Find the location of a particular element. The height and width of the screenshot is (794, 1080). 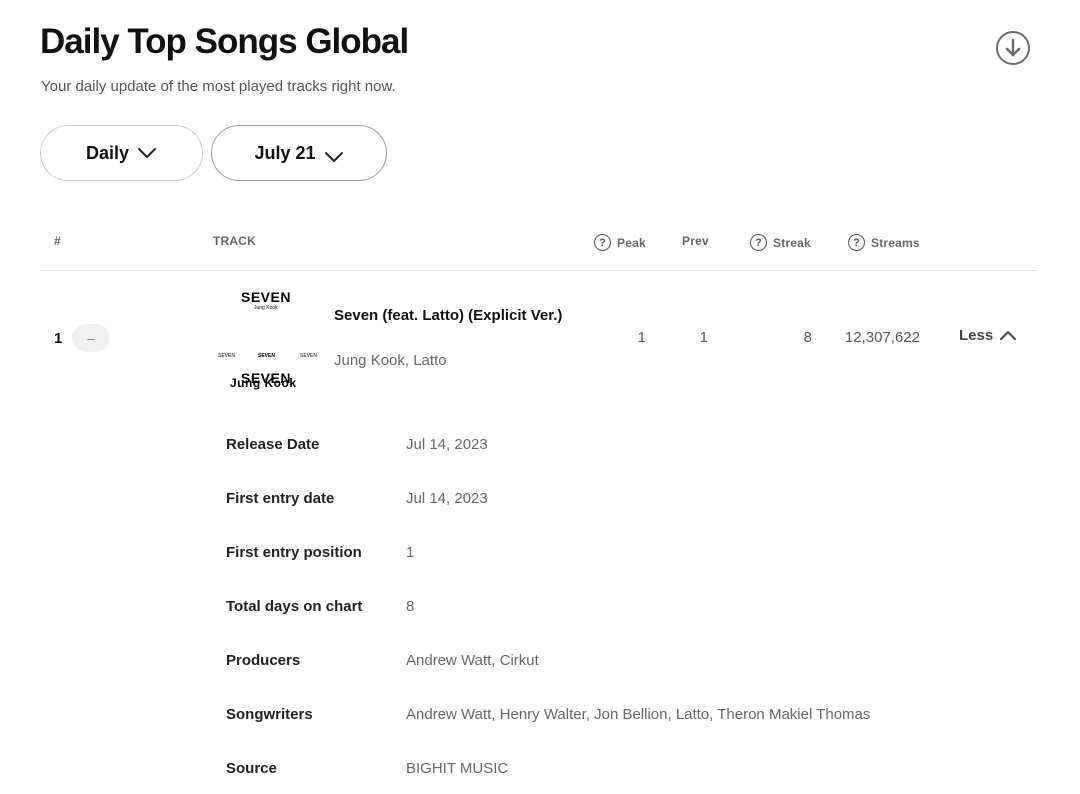

date-dropdown: July 21 is located at coordinates (299, 153).